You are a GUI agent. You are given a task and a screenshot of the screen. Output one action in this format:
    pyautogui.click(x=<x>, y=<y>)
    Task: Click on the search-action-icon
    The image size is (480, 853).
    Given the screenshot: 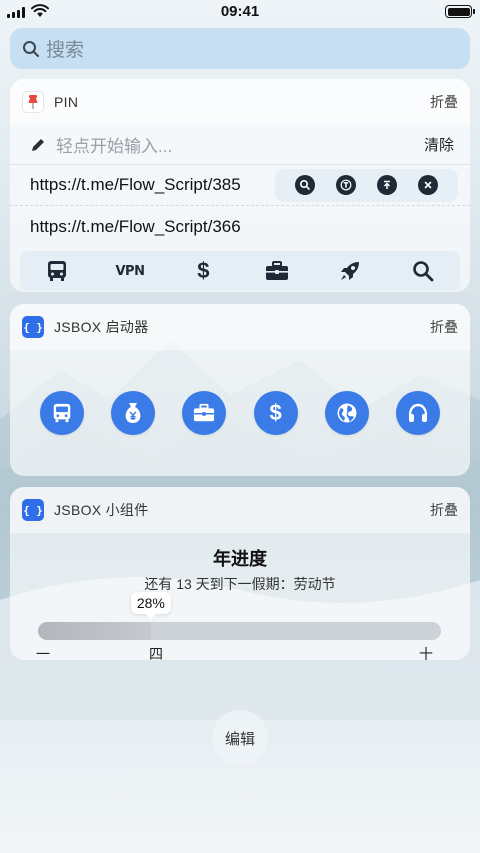 What is the action you would take?
    pyautogui.click(x=305, y=185)
    